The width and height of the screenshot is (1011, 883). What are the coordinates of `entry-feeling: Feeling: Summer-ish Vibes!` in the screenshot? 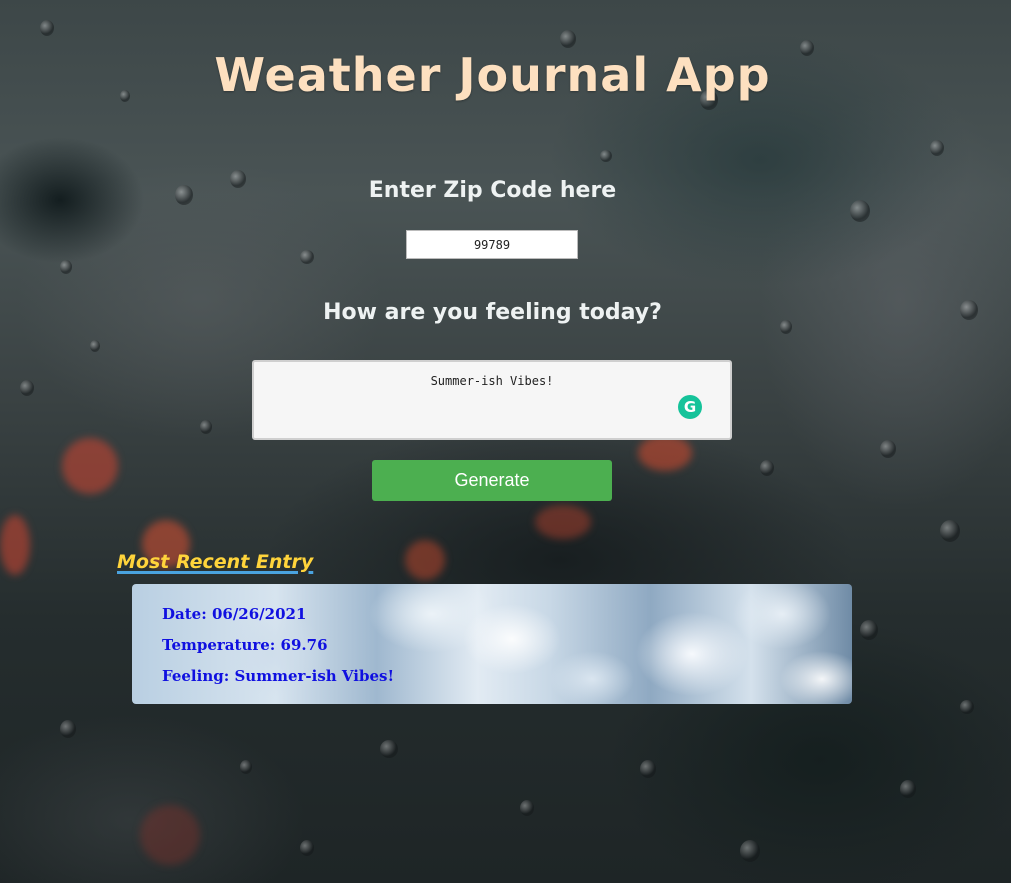 It's located at (278, 676).